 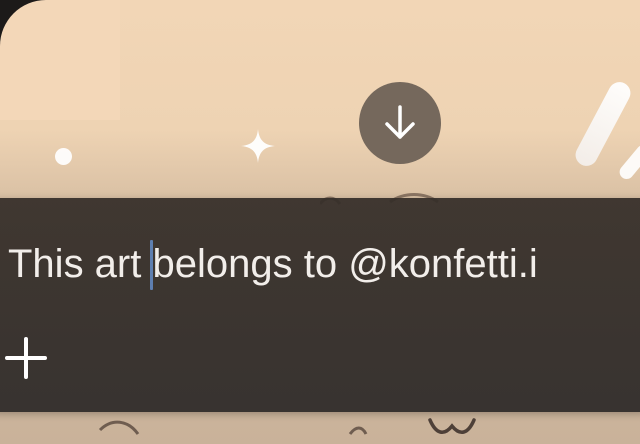 What do you see at coordinates (258, 146) in the screenshot?
I see `sparkle-icon` at bounding box center [258, 146].